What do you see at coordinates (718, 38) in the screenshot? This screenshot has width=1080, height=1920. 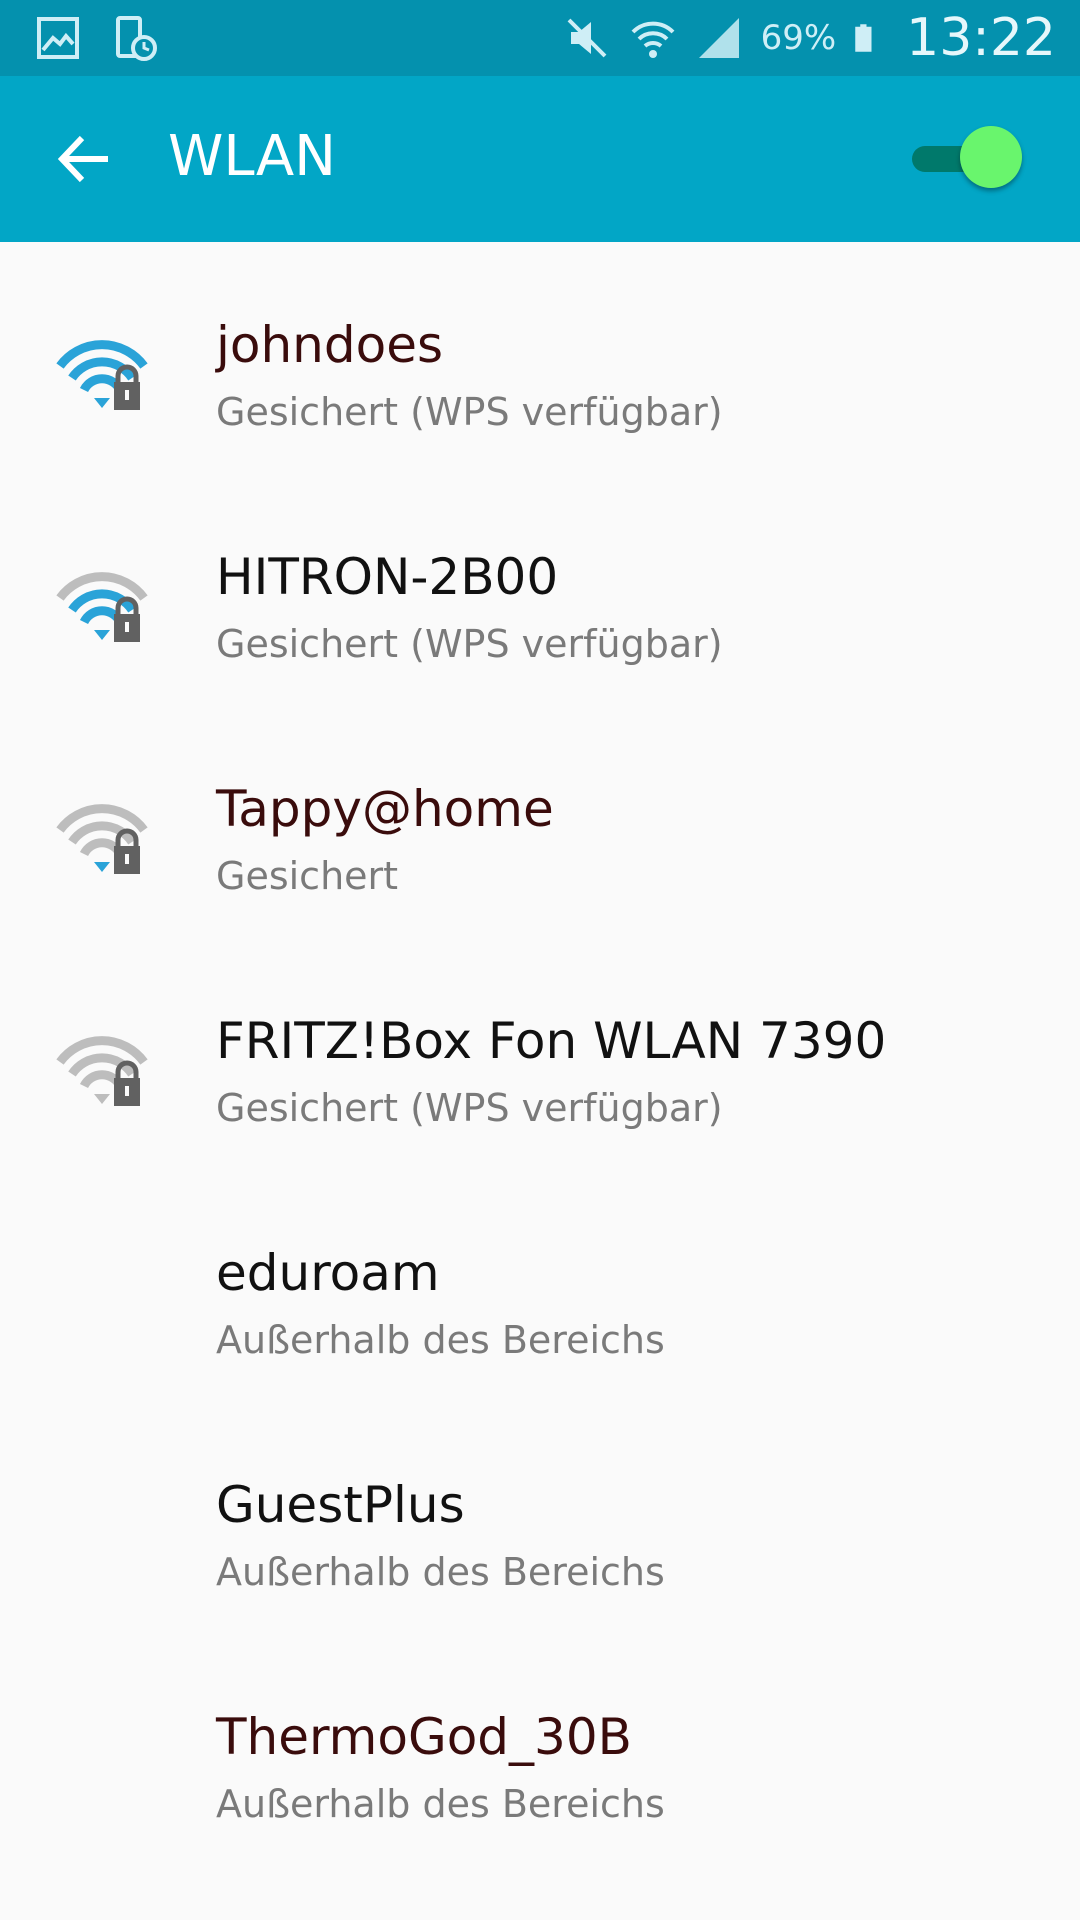 I see `cell-signal-icon` at bounding box center [718, 38].